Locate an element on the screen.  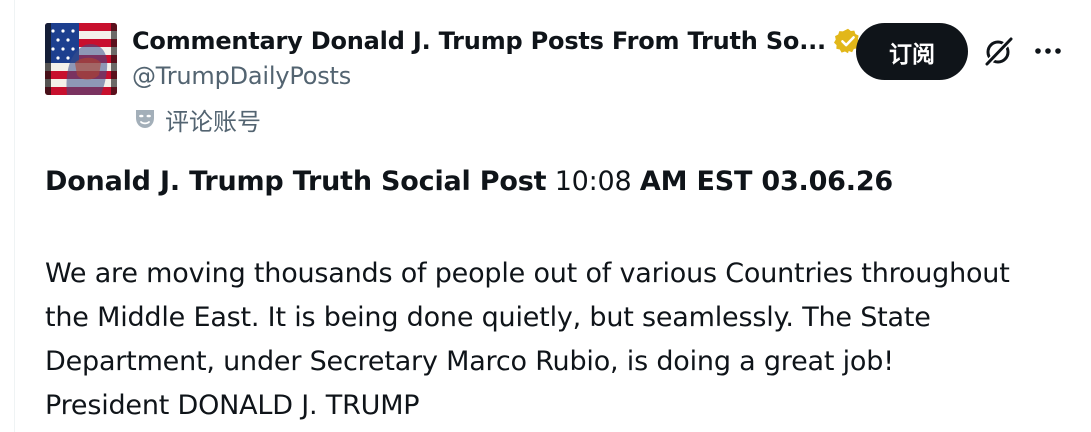
author-handle: @TrumpDailyPosts is located at coordinates (241, 76).